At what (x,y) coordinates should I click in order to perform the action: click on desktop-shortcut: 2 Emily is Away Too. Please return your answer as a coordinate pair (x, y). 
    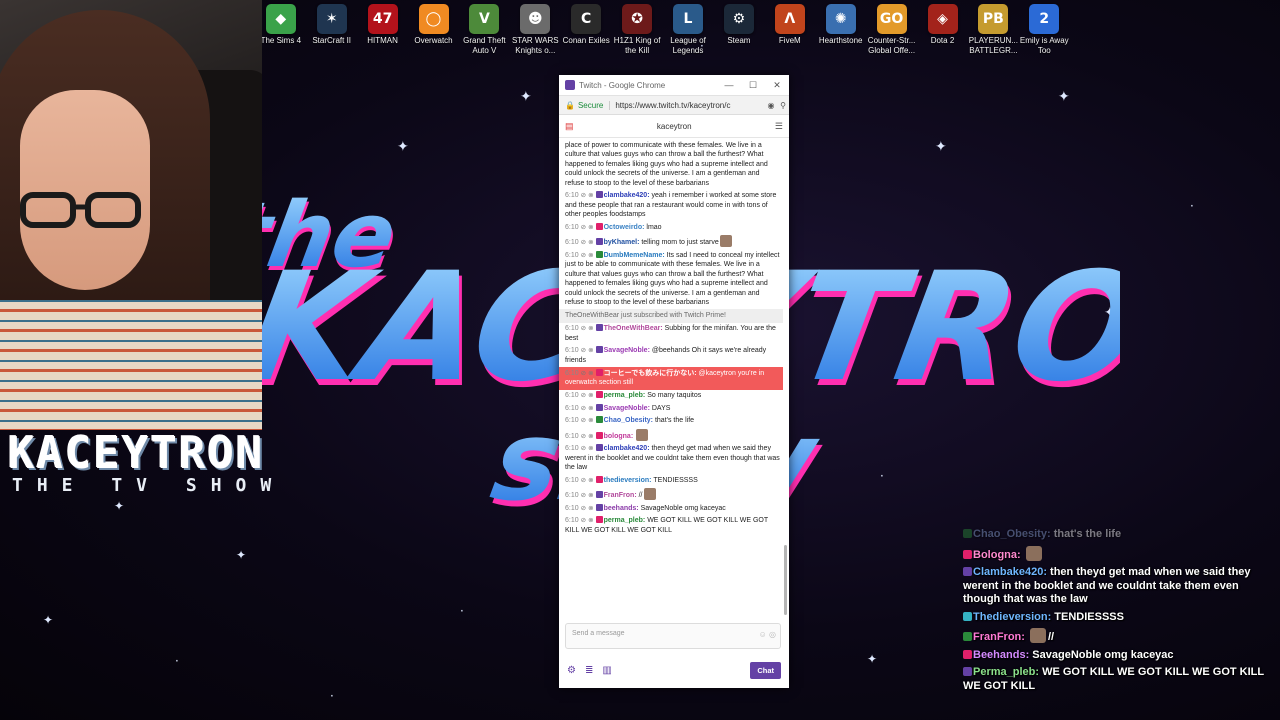
    Looking at the image, I should click on (1044, 30).